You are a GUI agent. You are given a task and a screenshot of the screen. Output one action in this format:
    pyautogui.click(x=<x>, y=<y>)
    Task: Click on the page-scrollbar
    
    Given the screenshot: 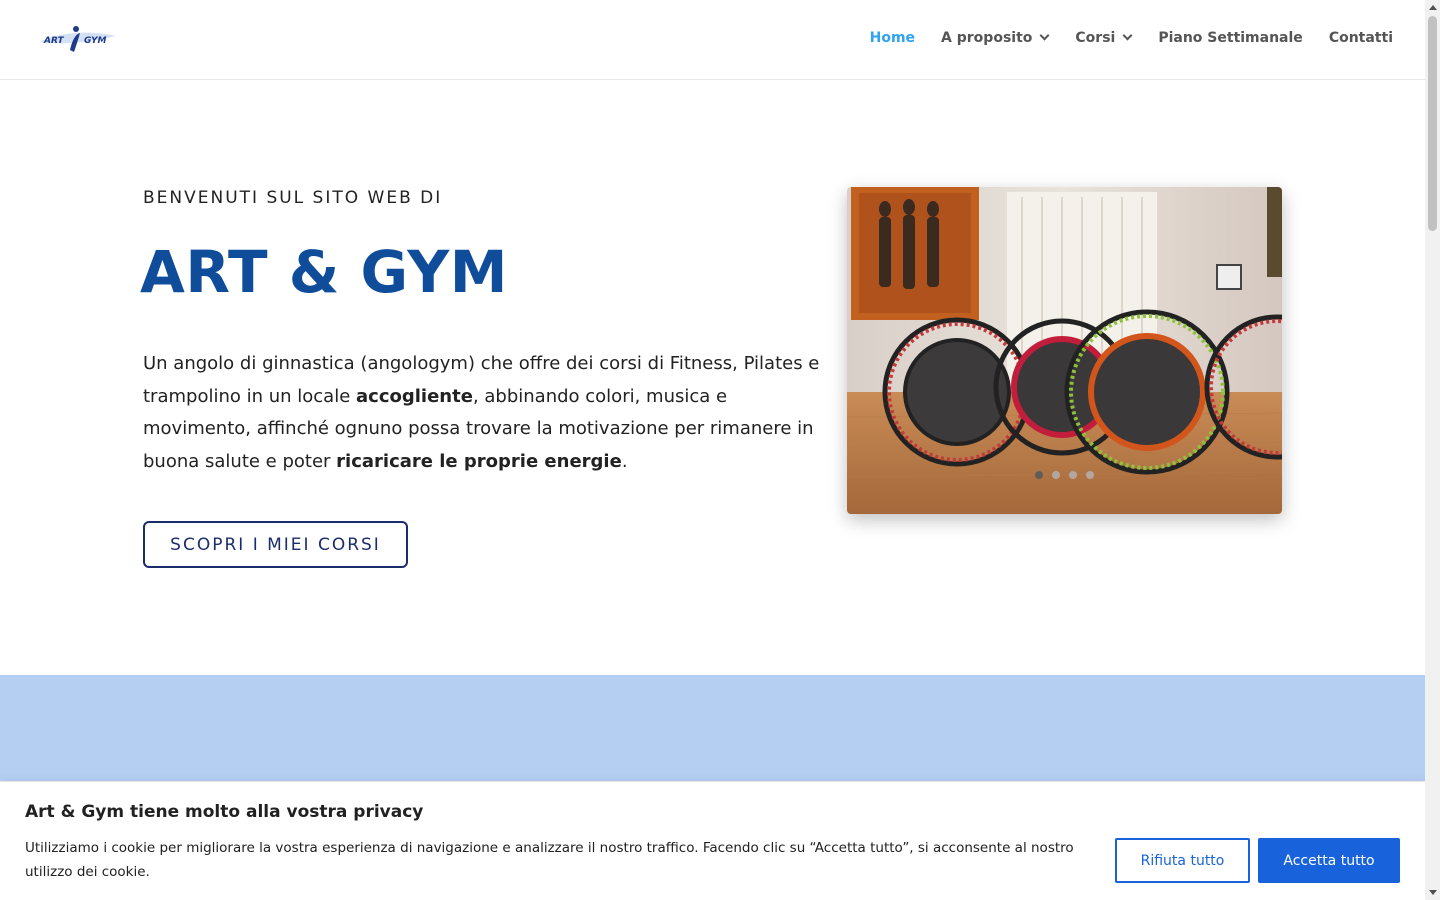 What is the action you would take?
    pyautogui.click(x=1432, y=450)
    